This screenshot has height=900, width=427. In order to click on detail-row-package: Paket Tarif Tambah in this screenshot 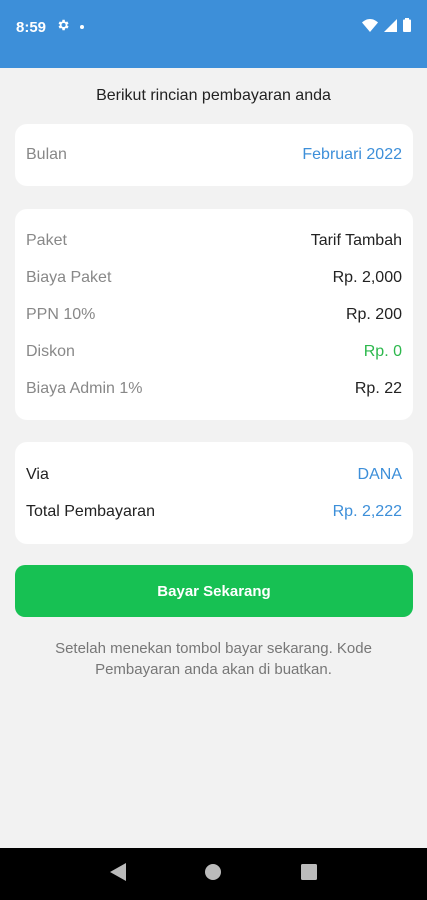, I will do `click(214, 240)`.